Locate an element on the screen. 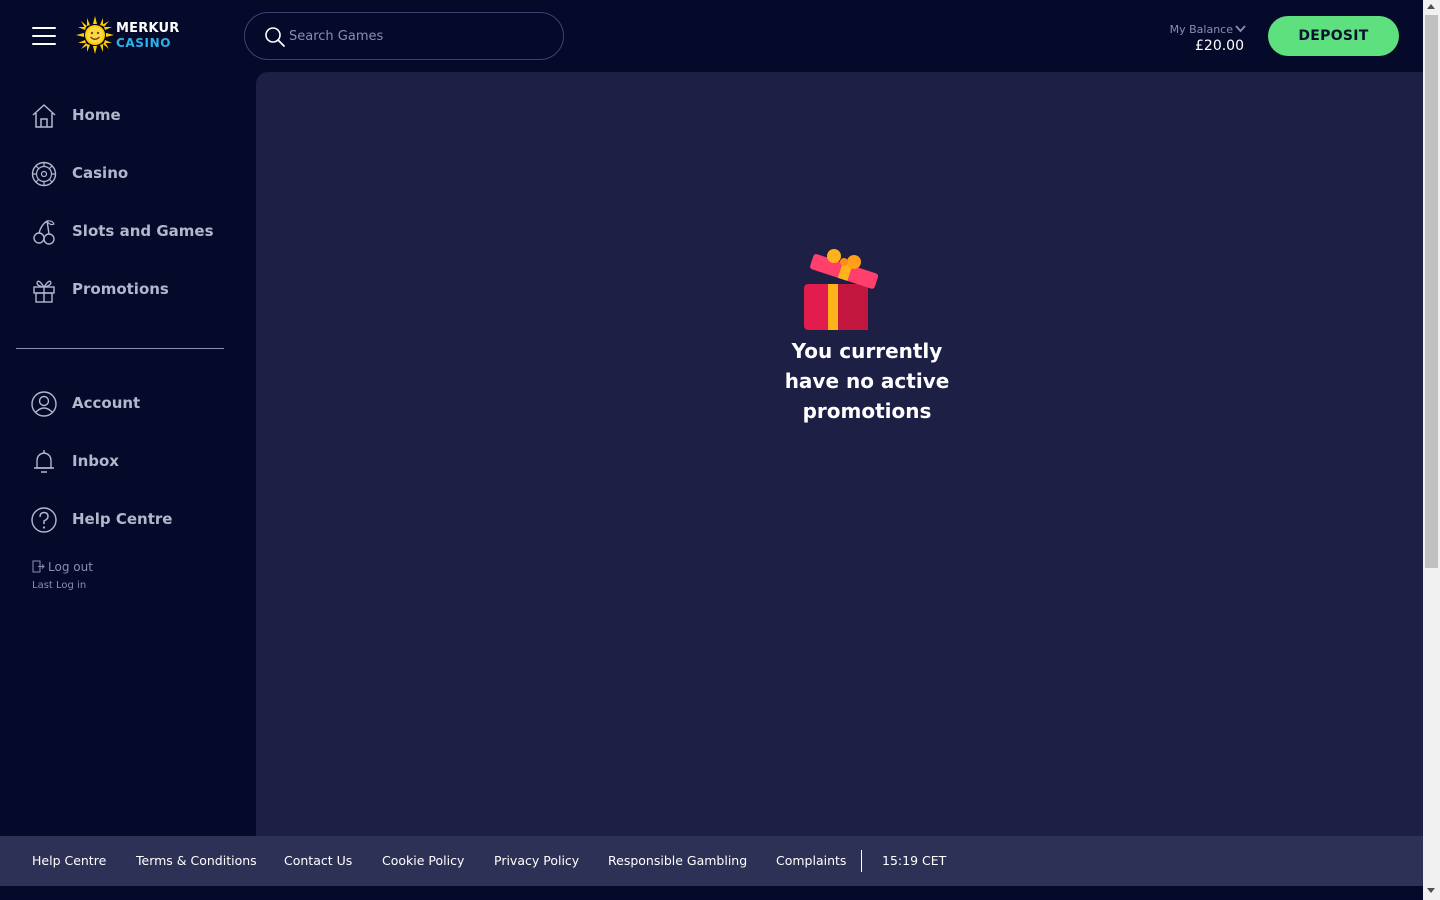  sun-logo-icon is located at coordinates (95, 35).